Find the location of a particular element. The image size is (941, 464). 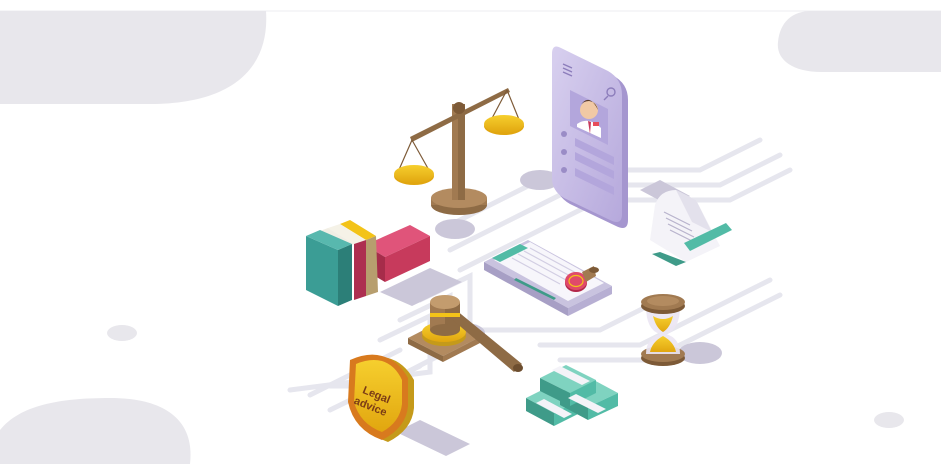

blob-bottom-left is located at coordinates (95, 431).